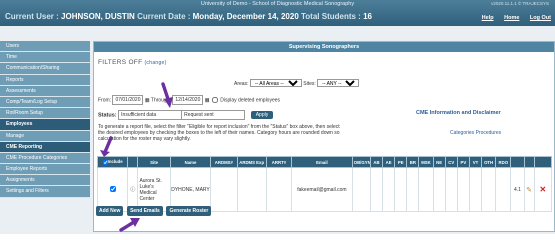 This screenshot has height=240, width=555. Describe the element at coordinates (45, 91) in the screenshot. I see `sidebar-item-assessments: Assessments` at that location.